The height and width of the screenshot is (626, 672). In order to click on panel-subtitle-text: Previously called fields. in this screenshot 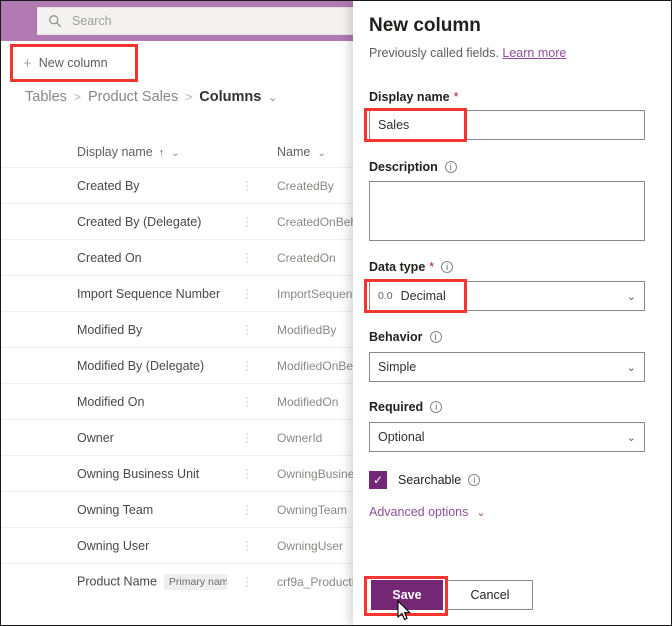, I will do `click(434, 53)`.